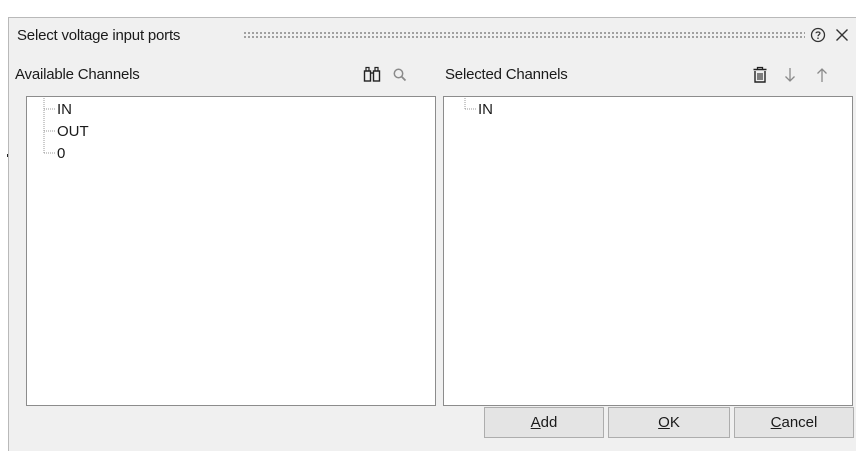  I want to click on available-channels-label: Available Channels, so click(77, 74).